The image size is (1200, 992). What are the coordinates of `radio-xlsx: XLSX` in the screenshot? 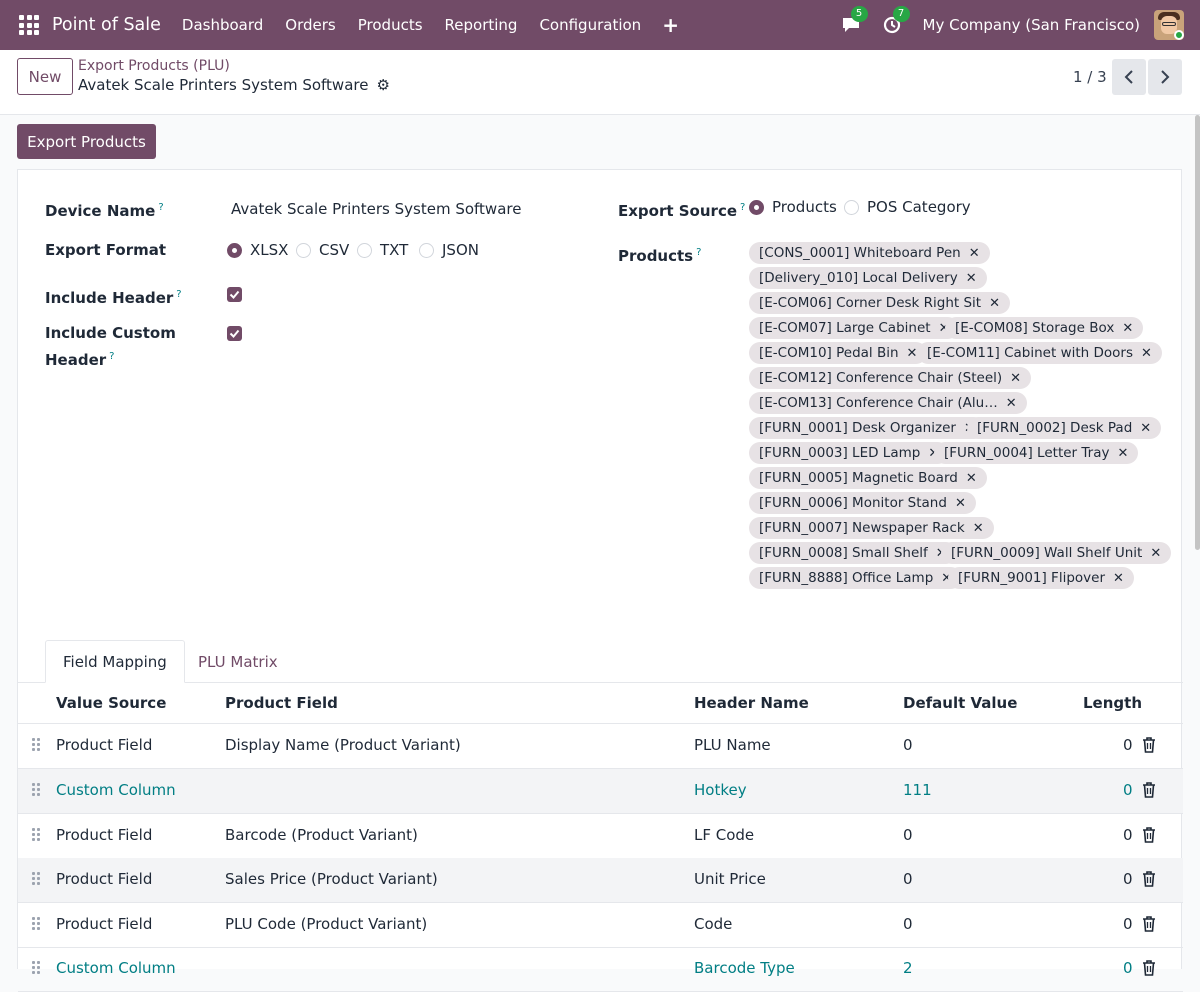 It's located at (257, 250).